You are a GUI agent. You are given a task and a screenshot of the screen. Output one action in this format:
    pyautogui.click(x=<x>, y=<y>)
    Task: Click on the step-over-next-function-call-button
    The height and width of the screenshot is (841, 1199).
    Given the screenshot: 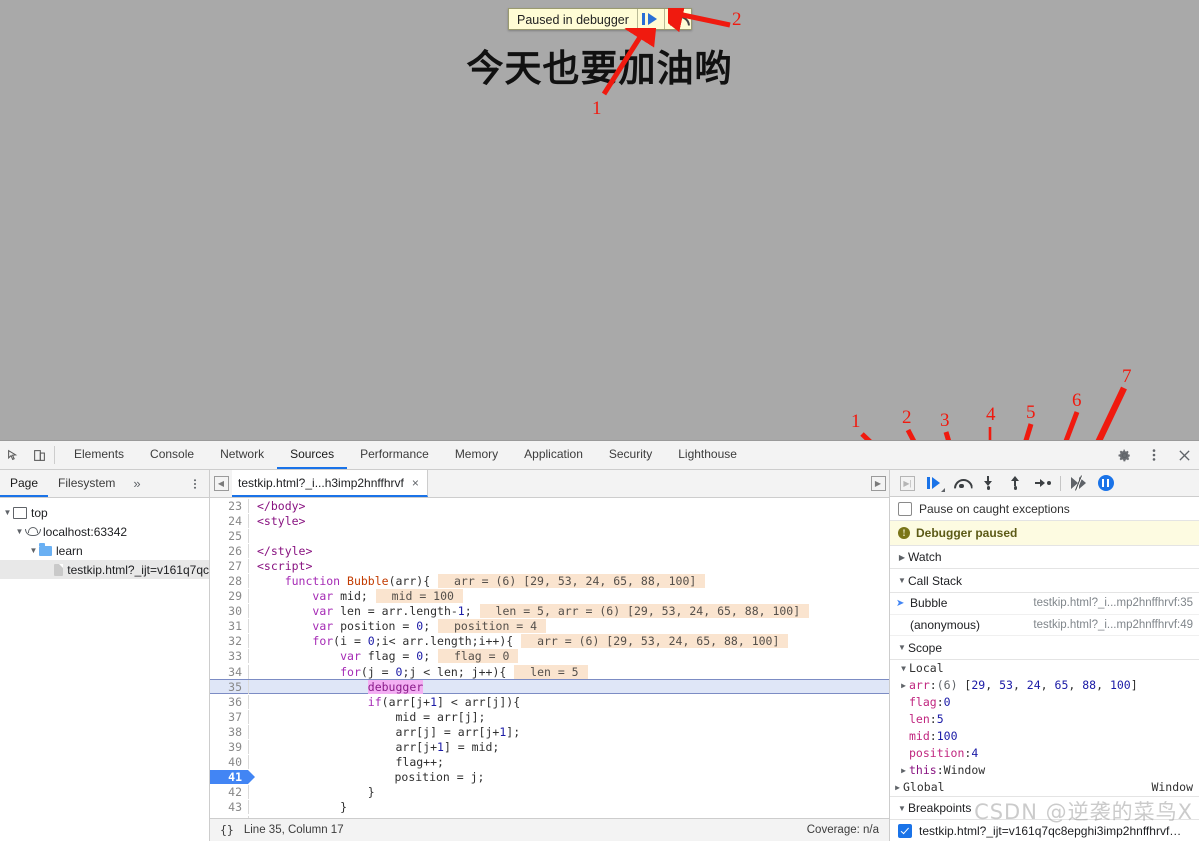 What is the action you would take?
    pyautogui.click(x=961, y=483)
    